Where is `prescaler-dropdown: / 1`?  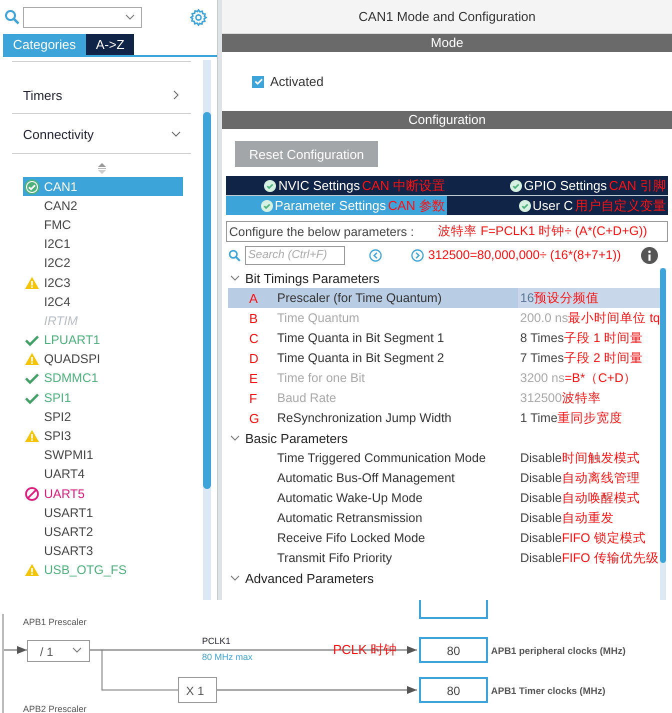
prescaler-dropdown: / 1 is located at coordinates (58, 651).